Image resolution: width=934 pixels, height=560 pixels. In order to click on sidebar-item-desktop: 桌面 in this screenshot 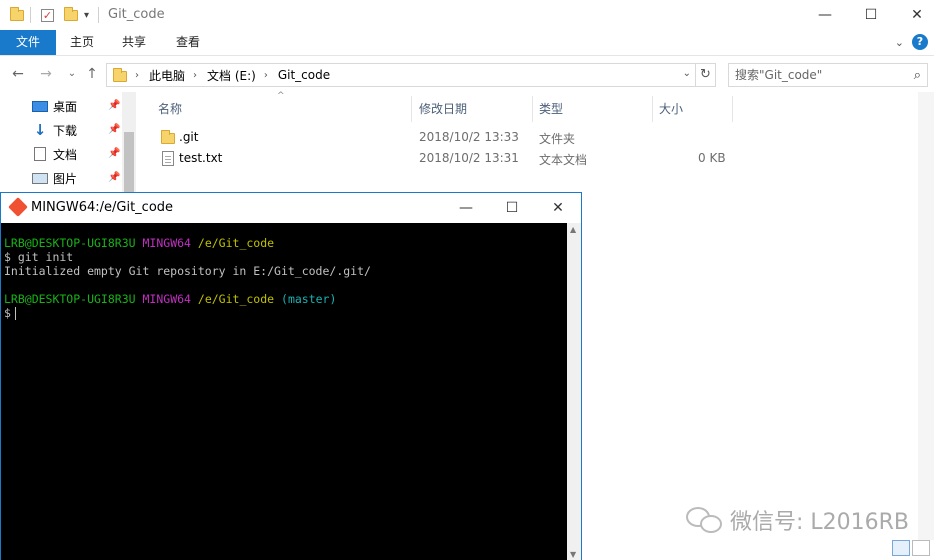, I will do `click(54, 106)`.